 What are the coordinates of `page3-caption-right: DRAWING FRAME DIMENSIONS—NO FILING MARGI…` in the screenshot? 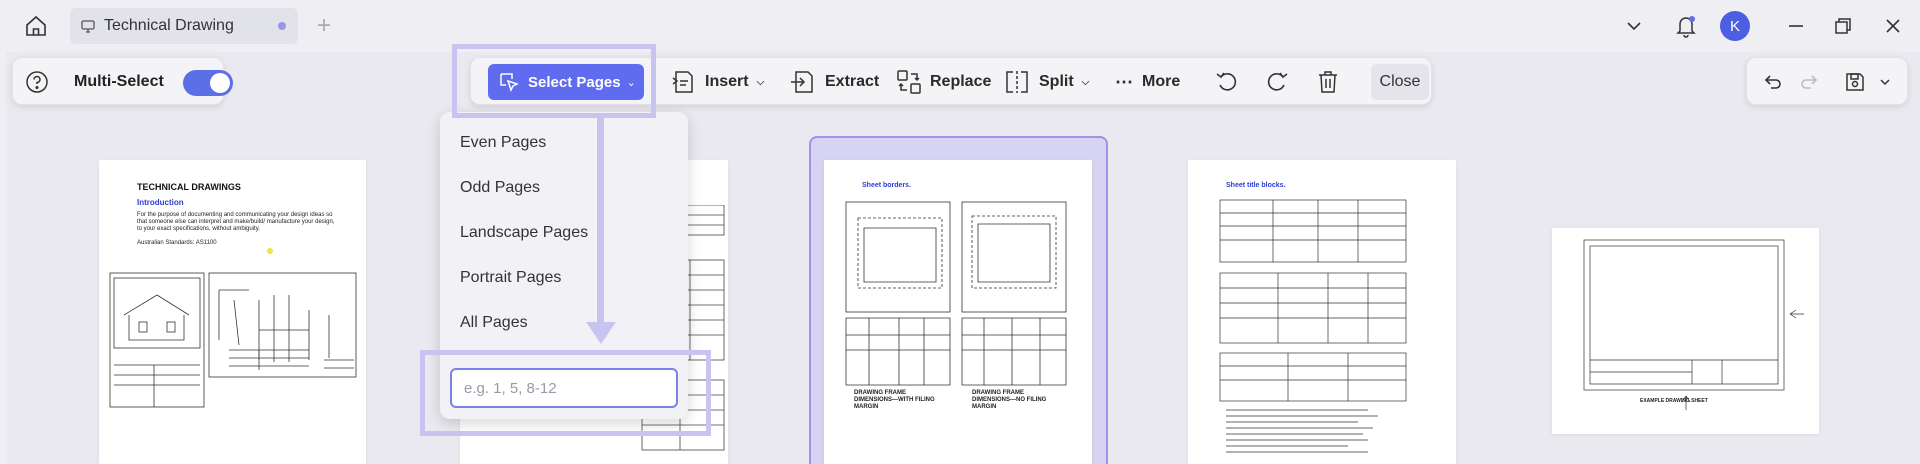 It's located at (1009, 400).